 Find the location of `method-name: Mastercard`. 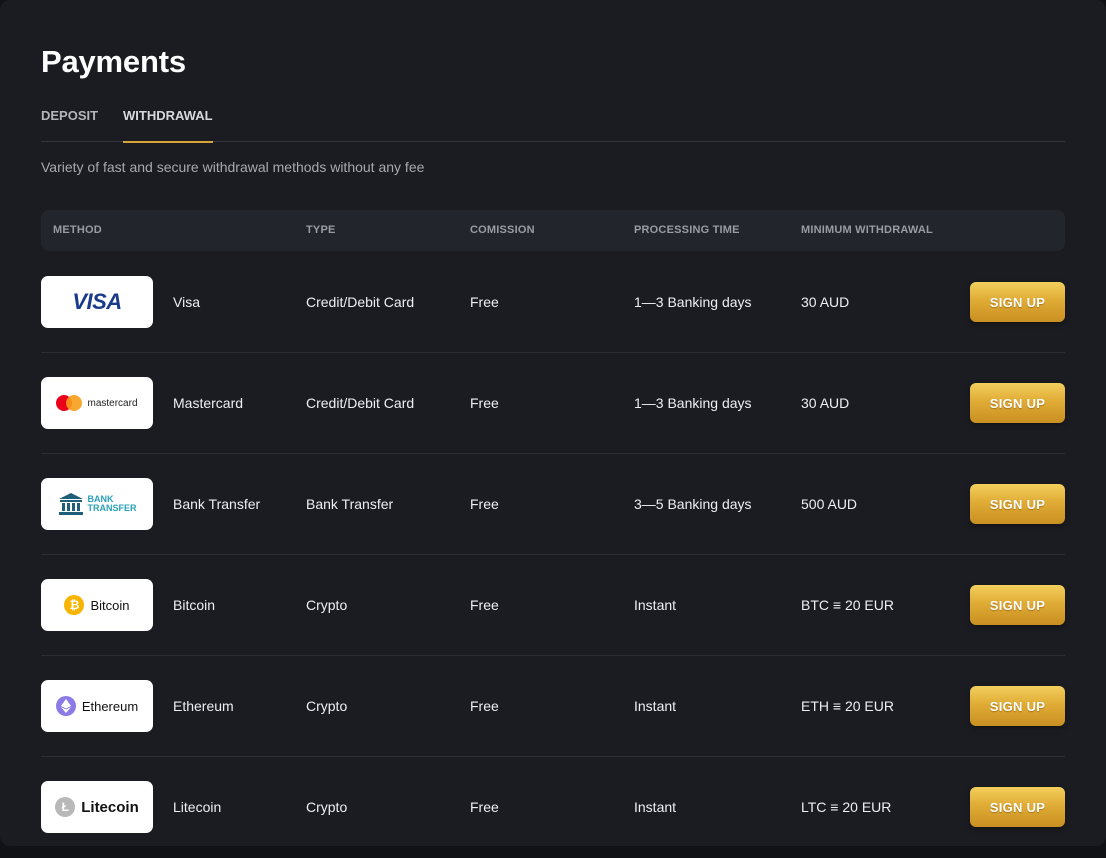

method-name: Mastercard is located at coordinates (208, 403).